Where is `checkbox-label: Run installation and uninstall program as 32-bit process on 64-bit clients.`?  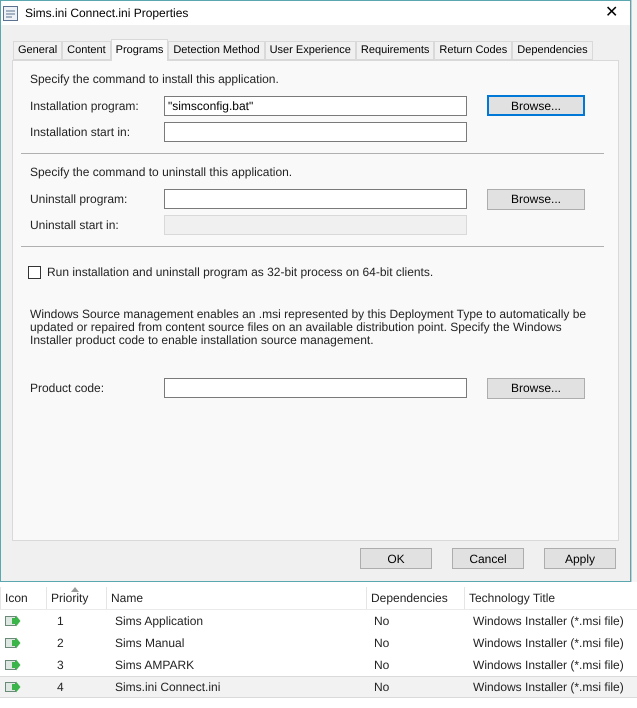 checkbox-label: Run installation and uninstall program as 32-bit process on 64-bit clients. is located at coordinates (240, 272).